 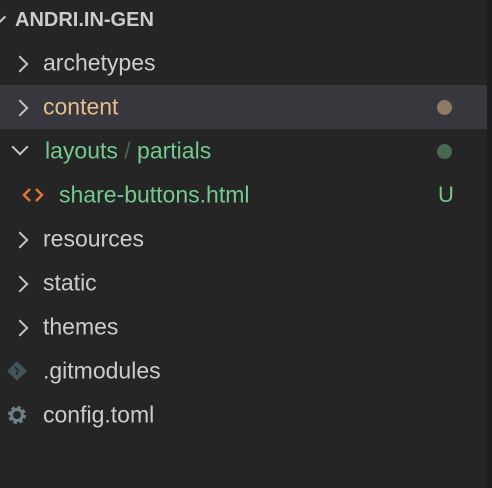 What do you see at coordinates (243, 371) in the screenshot?
I see `tree-item-gitmodules: .gitmodules` at bounding box center [243, 371].